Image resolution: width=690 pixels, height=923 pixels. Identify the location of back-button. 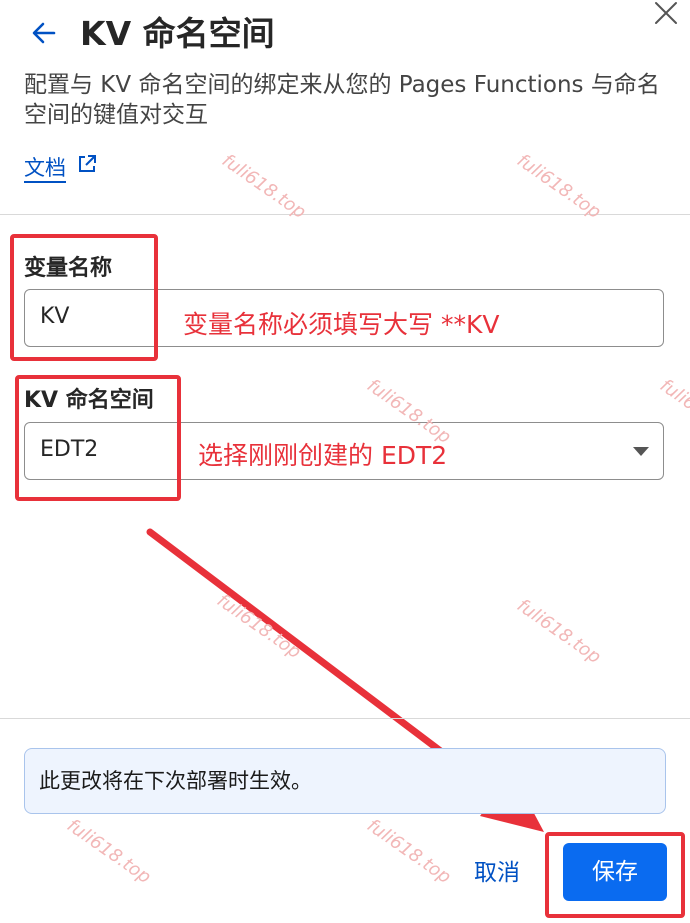
(44, 33).